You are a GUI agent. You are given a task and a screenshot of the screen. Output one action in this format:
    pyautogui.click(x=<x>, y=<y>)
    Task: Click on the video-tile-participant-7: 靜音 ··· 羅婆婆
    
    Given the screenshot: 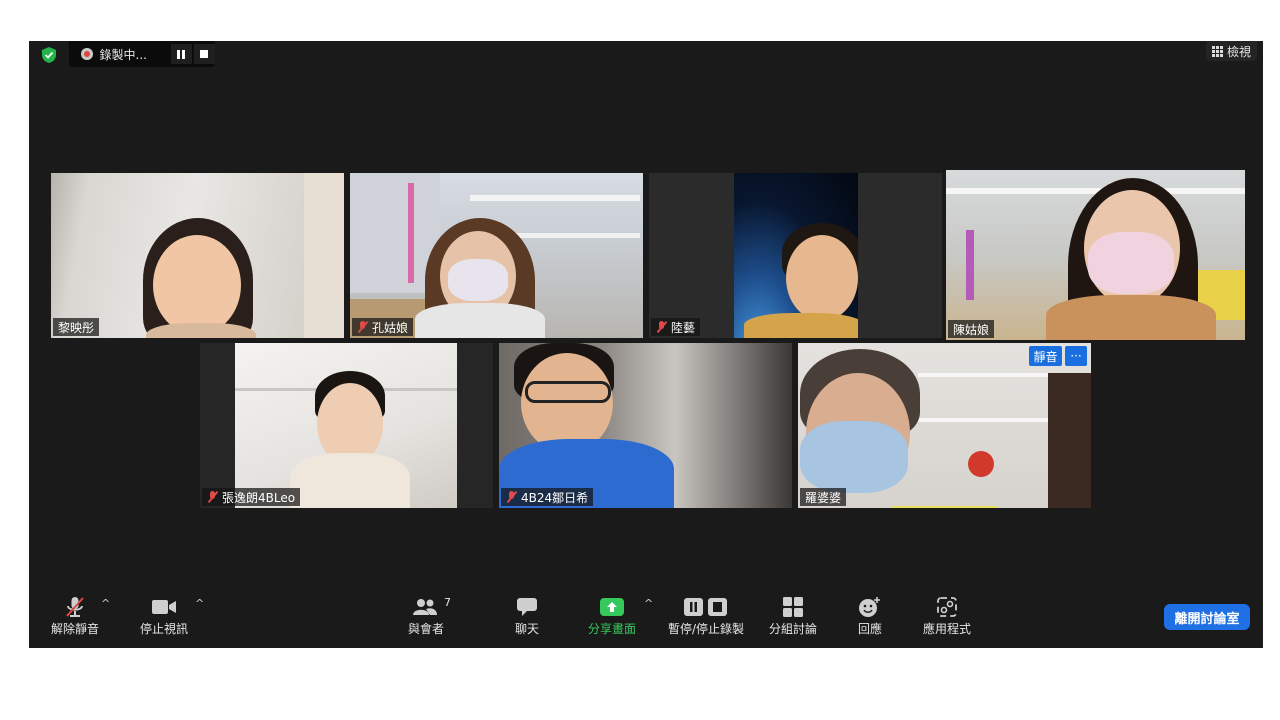 What is the action you would take?
    pyautogui.click(x=944, y=425)
    